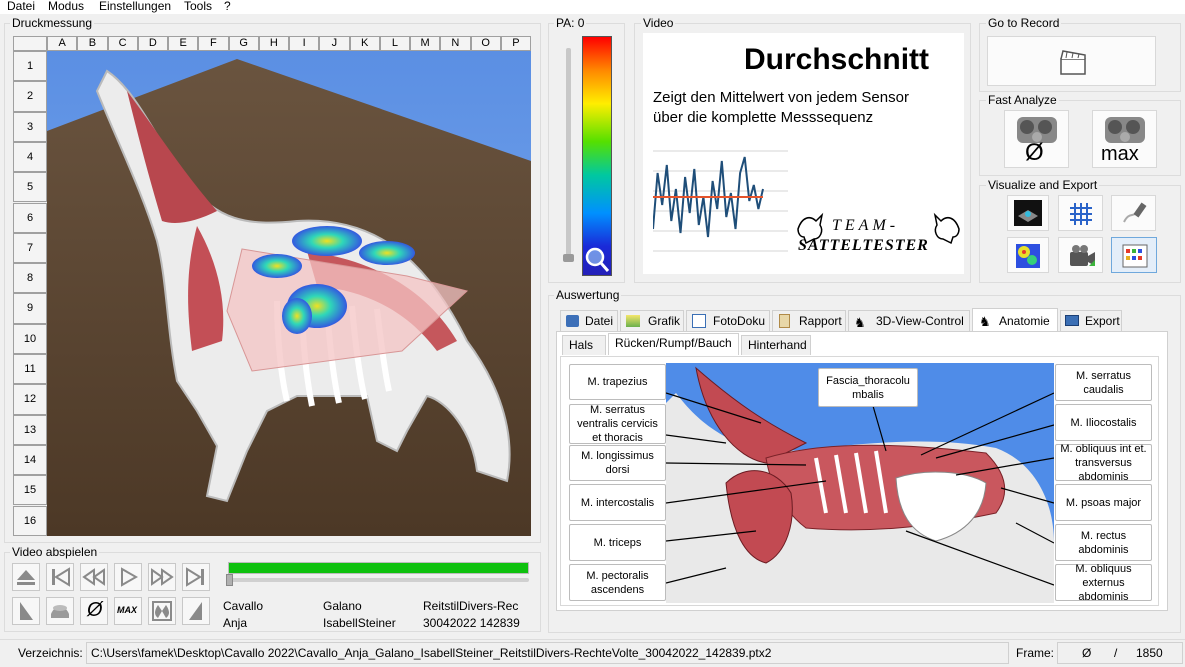 The image size is (1185, 667). I want to click on report-icon, so click(784, 321).